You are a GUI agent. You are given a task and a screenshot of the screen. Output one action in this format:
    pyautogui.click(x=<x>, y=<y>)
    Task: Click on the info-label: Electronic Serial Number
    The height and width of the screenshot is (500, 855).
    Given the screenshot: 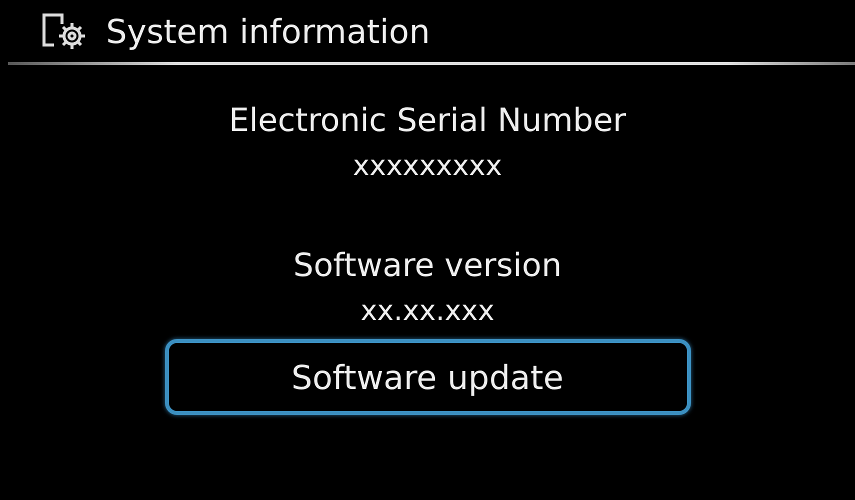 What is the action you would take?
    pyautogui.click(x=427, y=120)
    